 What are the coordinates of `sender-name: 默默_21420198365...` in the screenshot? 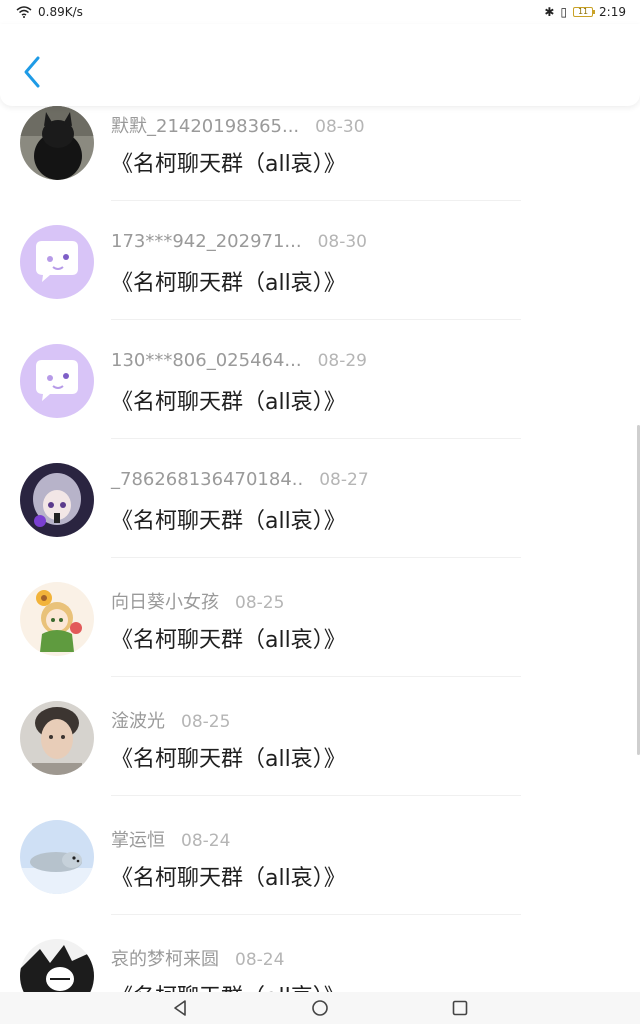 It's located at (205, 126).